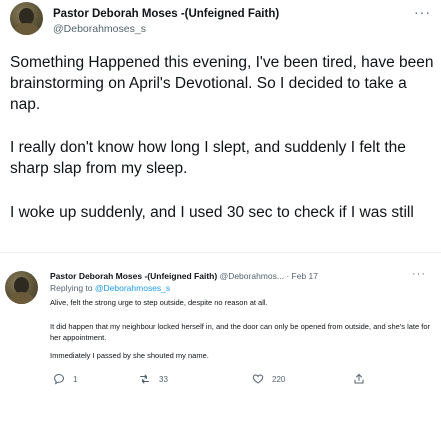 Image resolution: width=441 pixels, height=427 pixels. I want to click on share-button, so click(359, 379).